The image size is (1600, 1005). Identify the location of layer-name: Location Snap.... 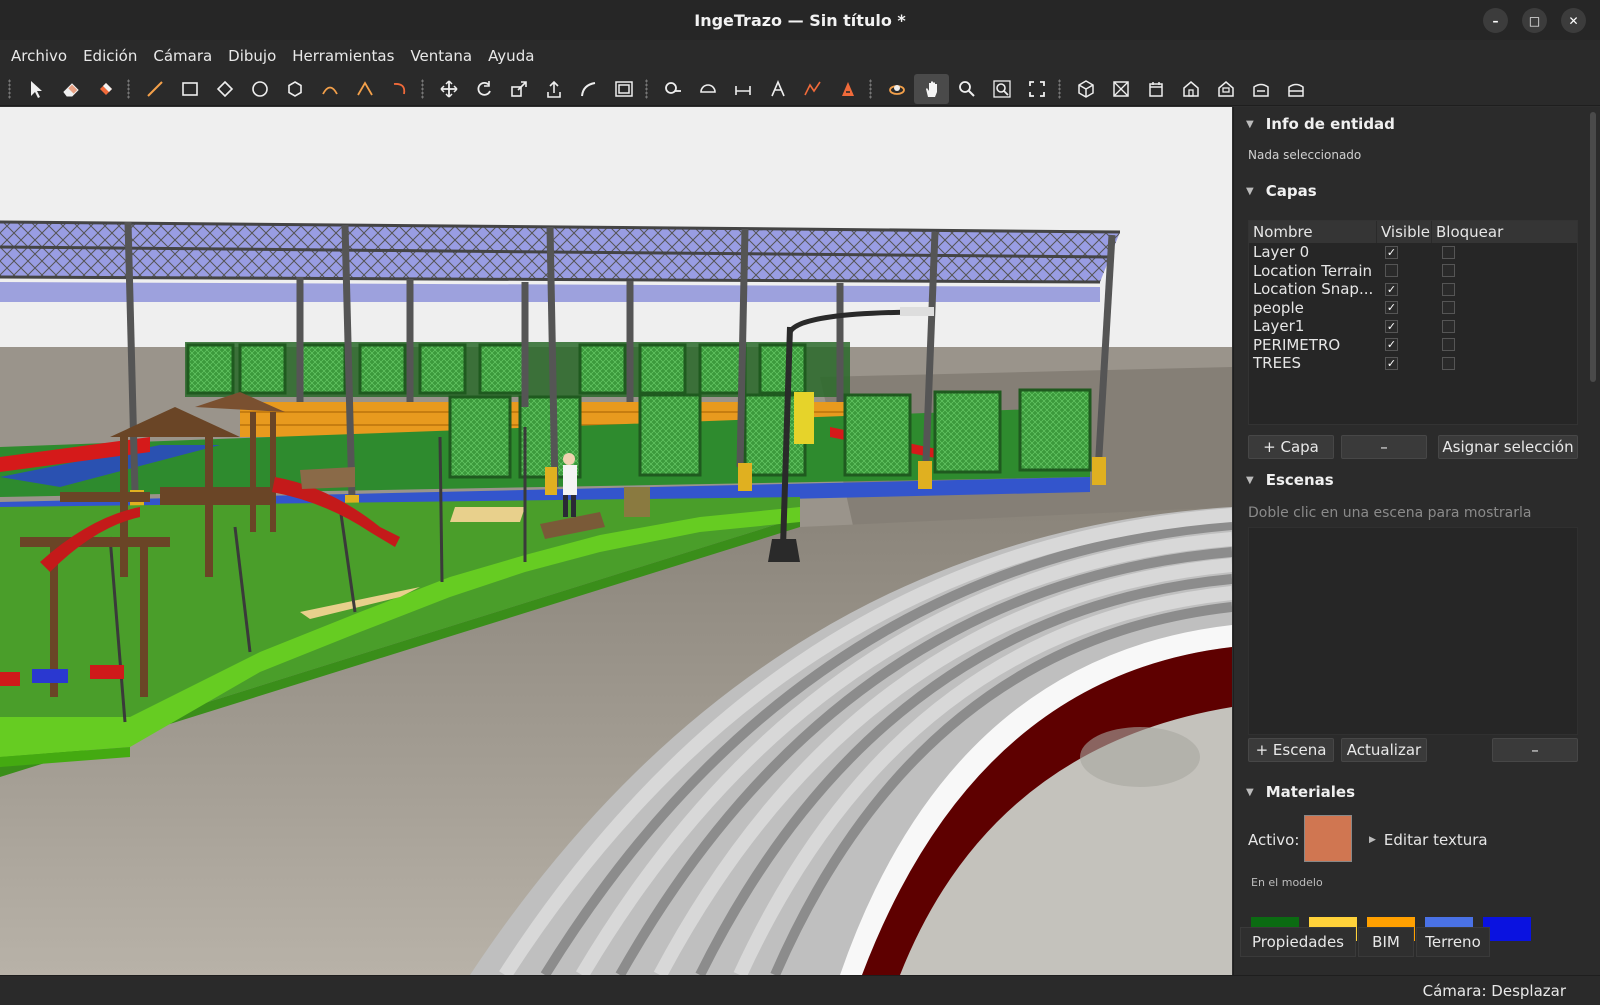
(1313, 289).